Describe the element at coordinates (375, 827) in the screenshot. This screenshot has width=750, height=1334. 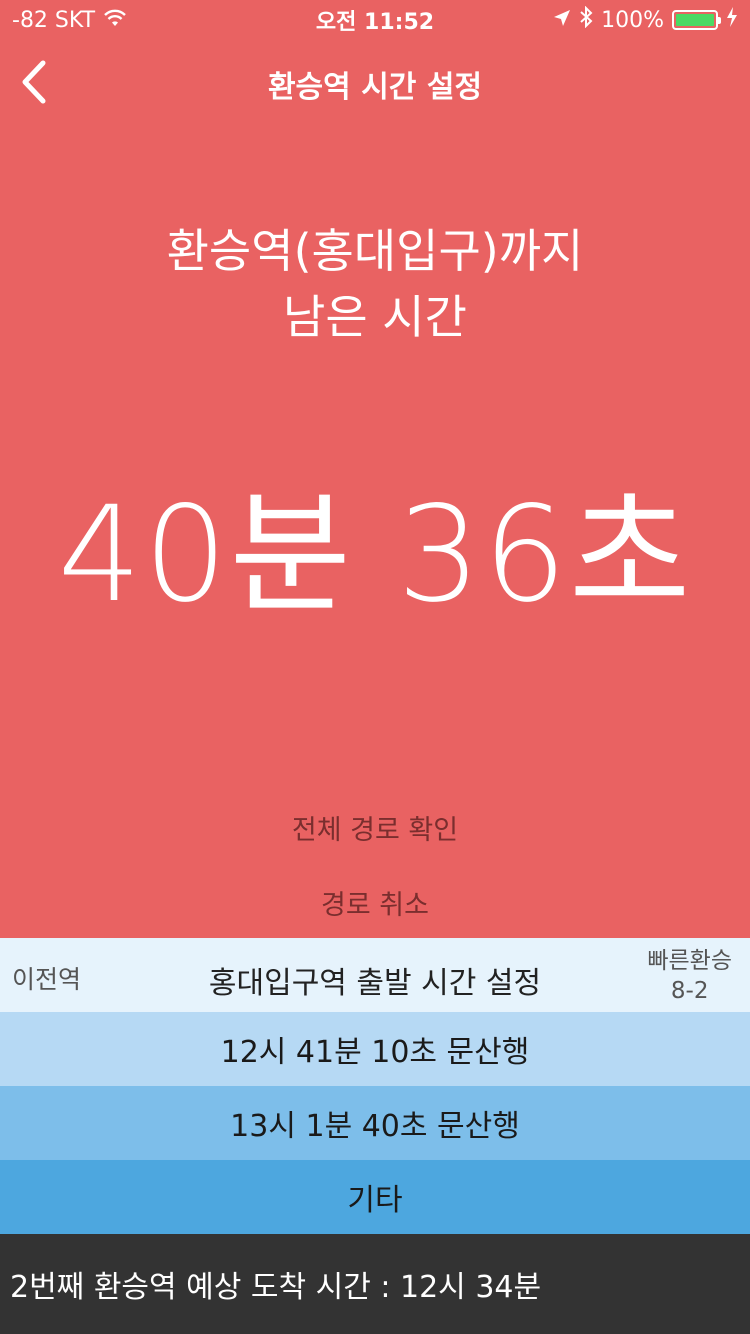
I see `route-check-button: 전체 경로 확인` at that location.